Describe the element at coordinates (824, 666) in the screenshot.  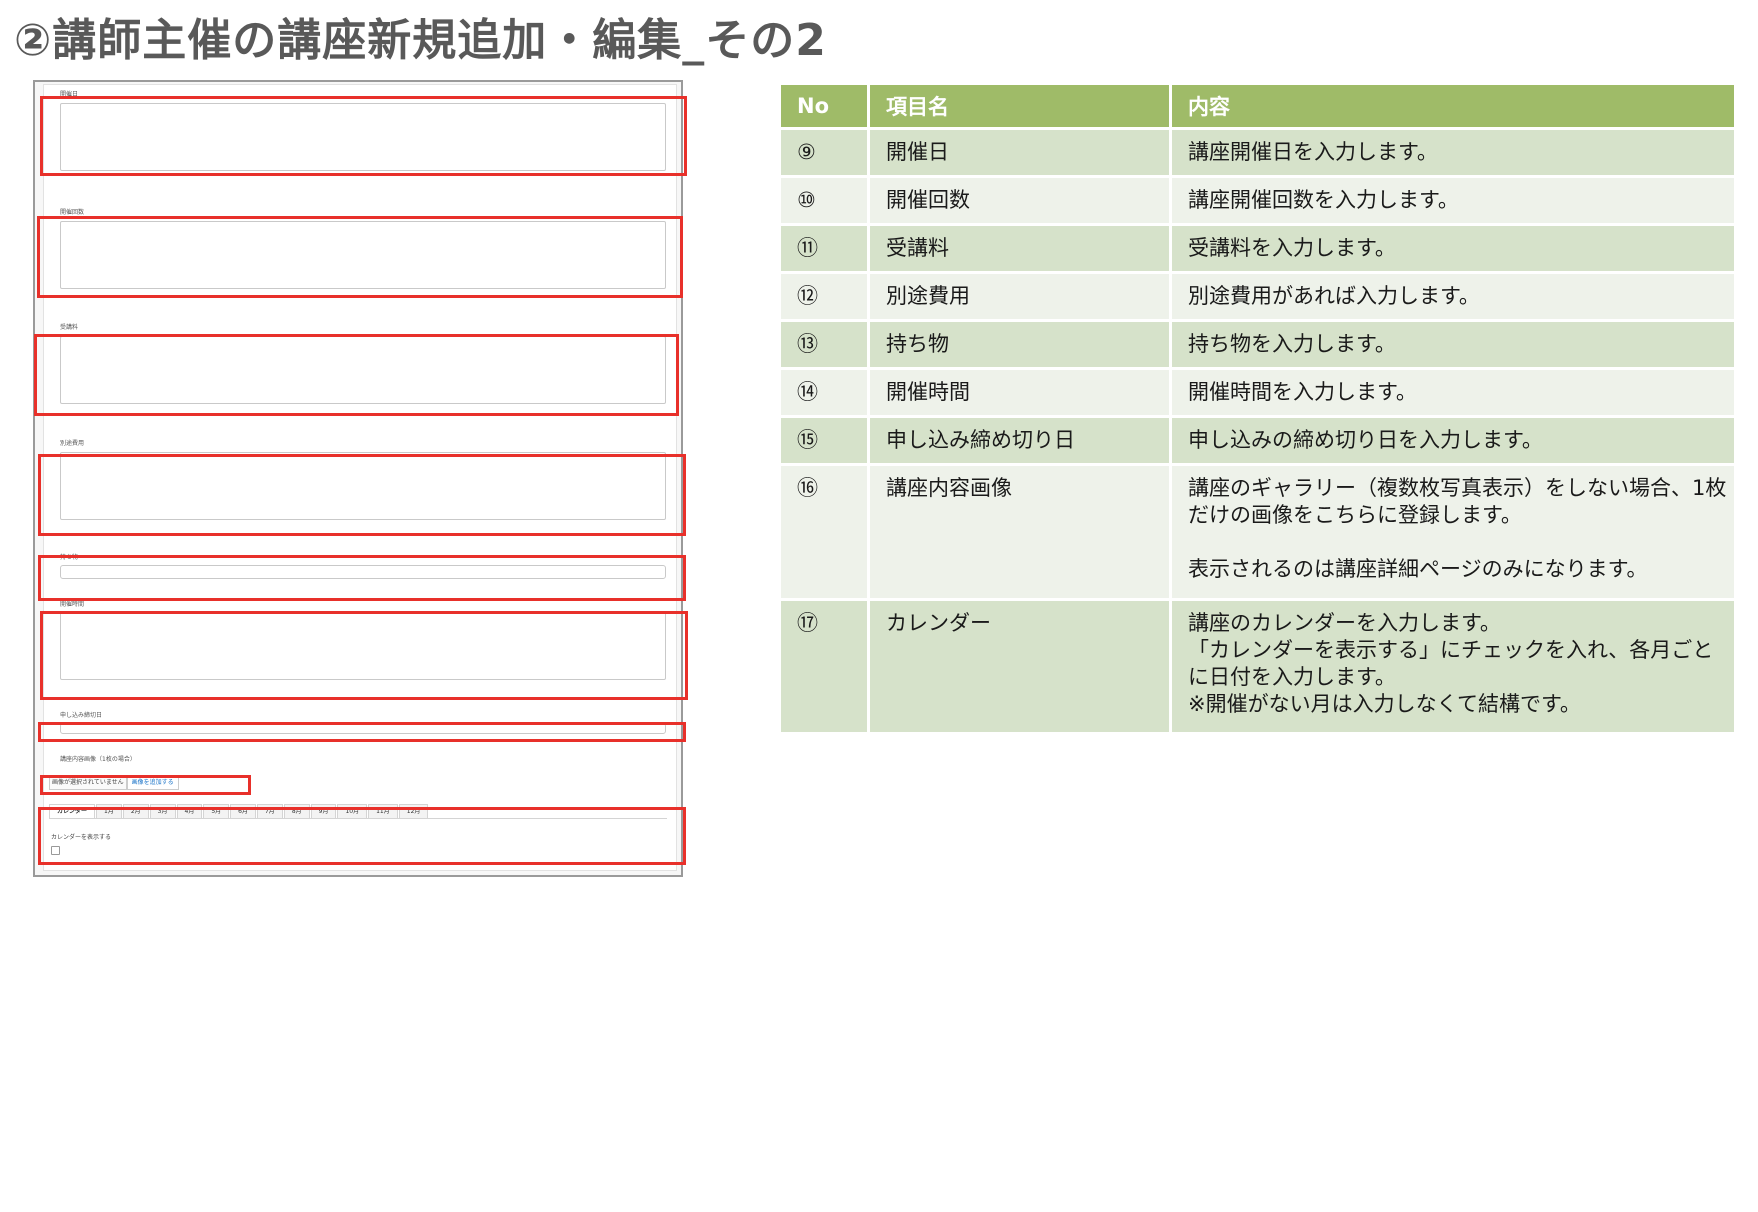
I see `row-no: ⑰` at that location.